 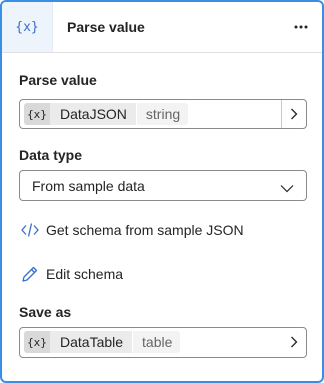 What do you see at coordinates (93, 114) in the screenshot?
I see `token-variable-name: DataJSON` at bounding box center [93, 114].